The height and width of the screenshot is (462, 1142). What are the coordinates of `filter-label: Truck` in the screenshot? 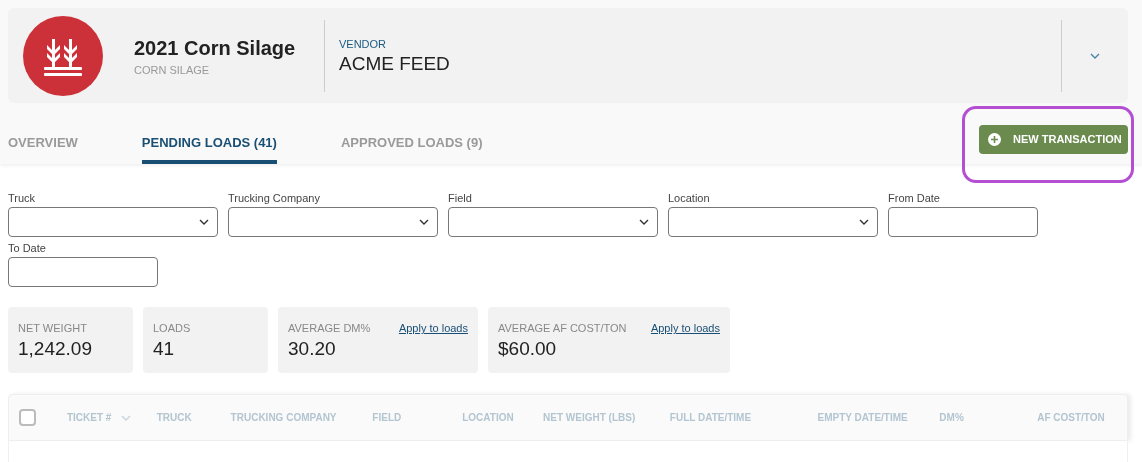 It's located at (22, 198).